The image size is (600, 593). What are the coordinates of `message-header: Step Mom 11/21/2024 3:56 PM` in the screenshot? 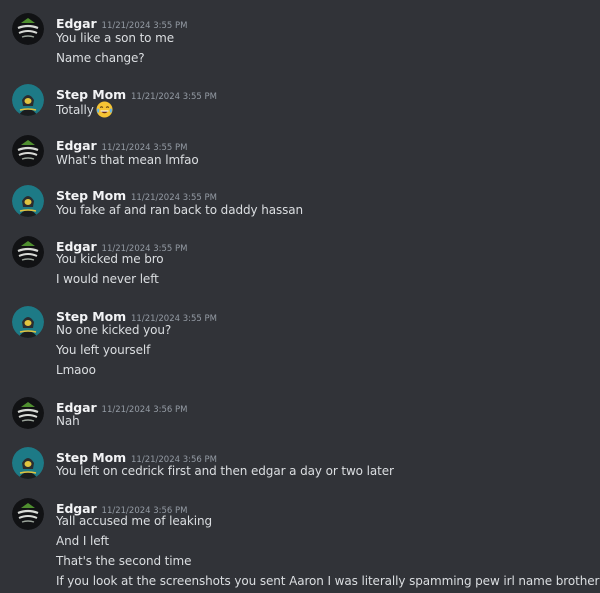 It's located at (136, 456).